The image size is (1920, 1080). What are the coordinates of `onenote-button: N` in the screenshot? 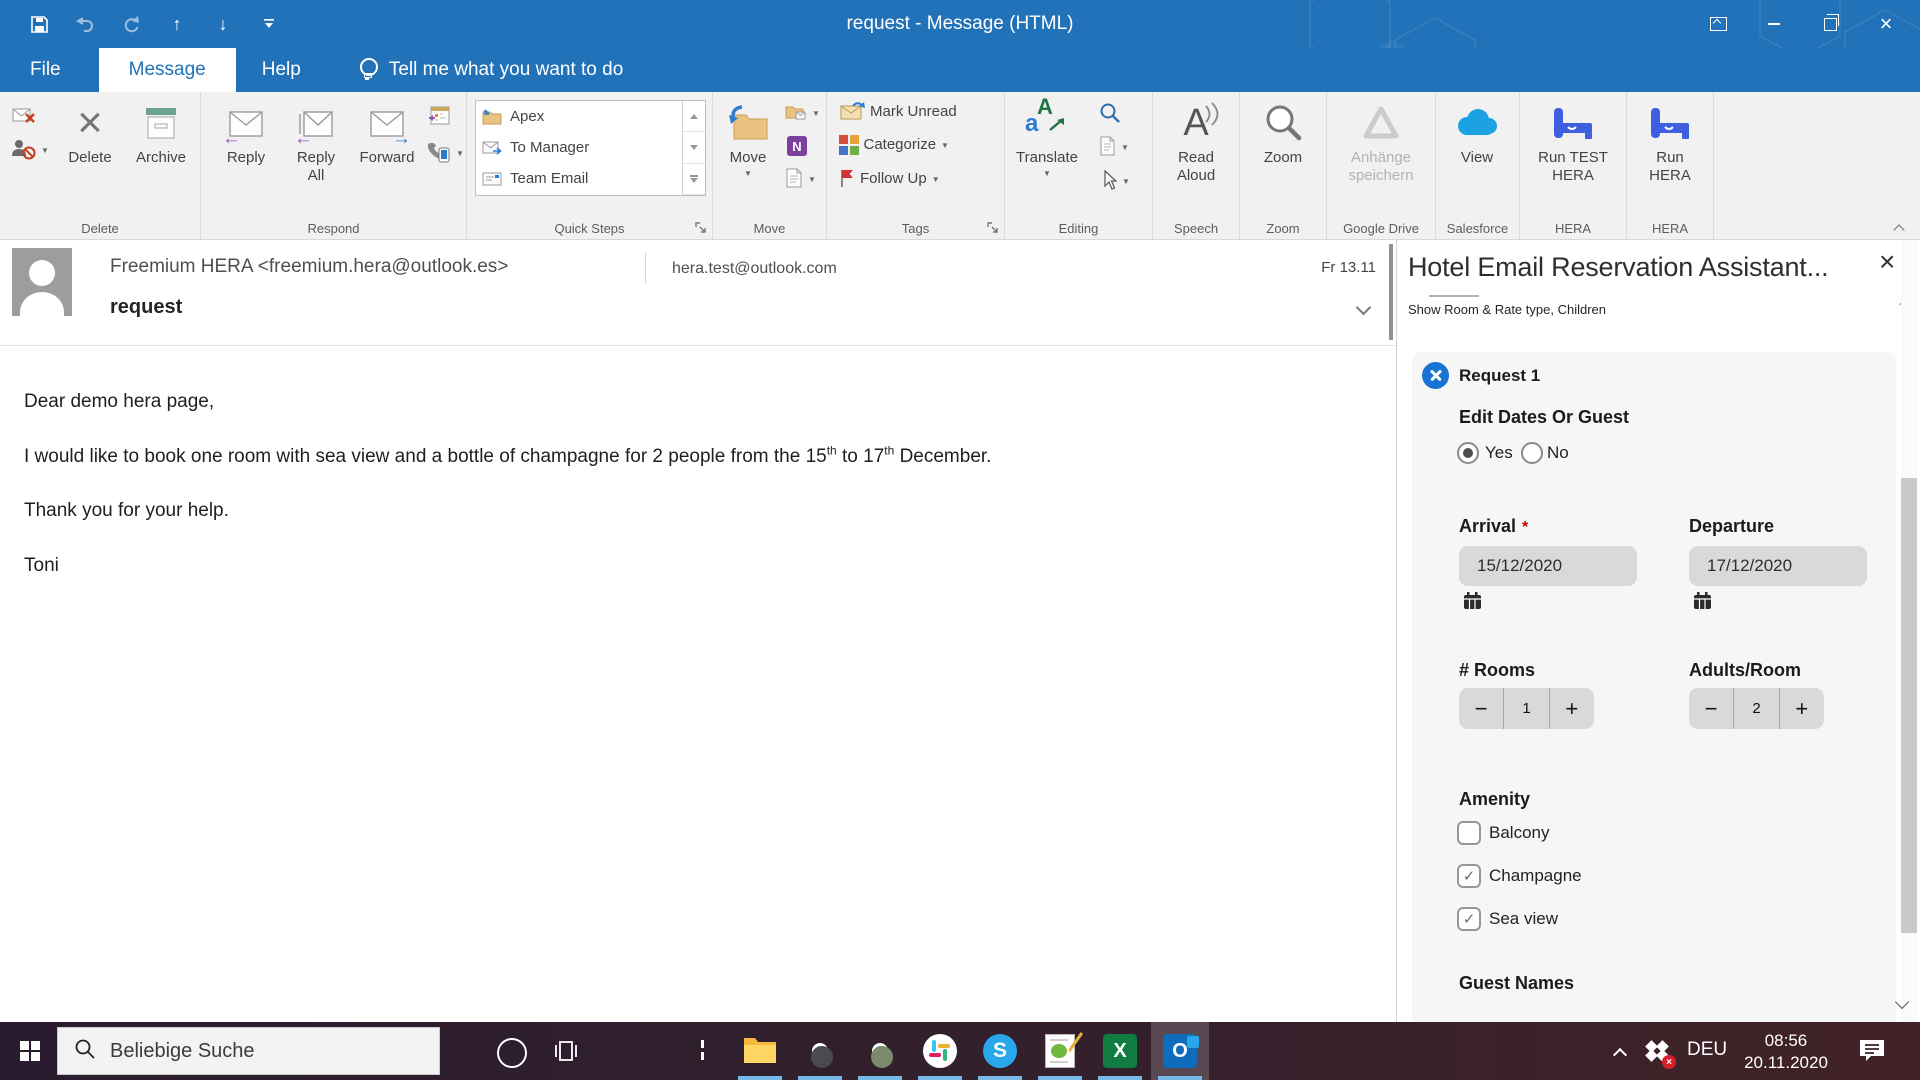 It's located at (797, 146).